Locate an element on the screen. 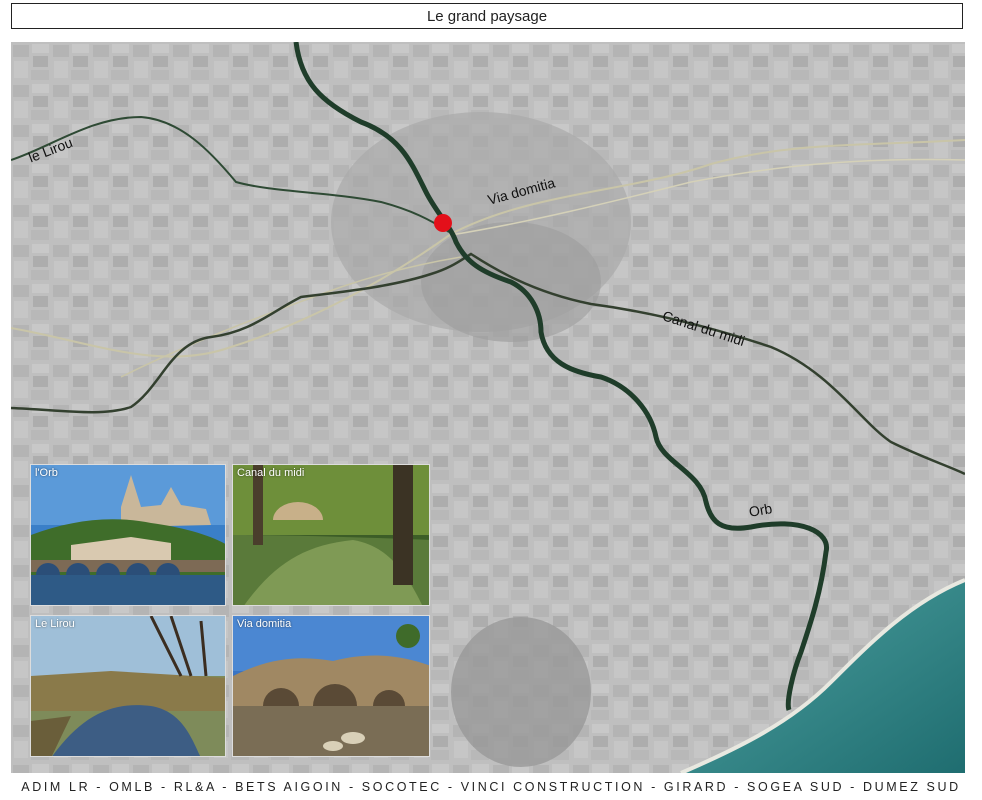  lagoon is located at coordinates (521, 692).